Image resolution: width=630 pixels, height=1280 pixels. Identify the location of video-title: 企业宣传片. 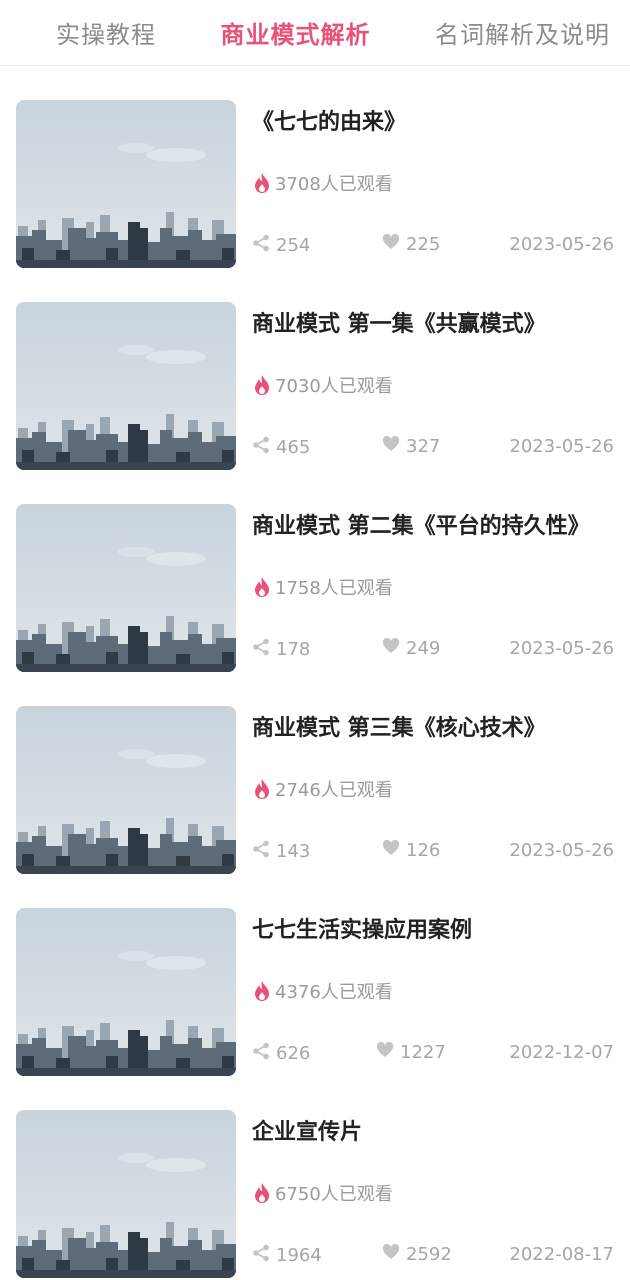
(307, 1130).